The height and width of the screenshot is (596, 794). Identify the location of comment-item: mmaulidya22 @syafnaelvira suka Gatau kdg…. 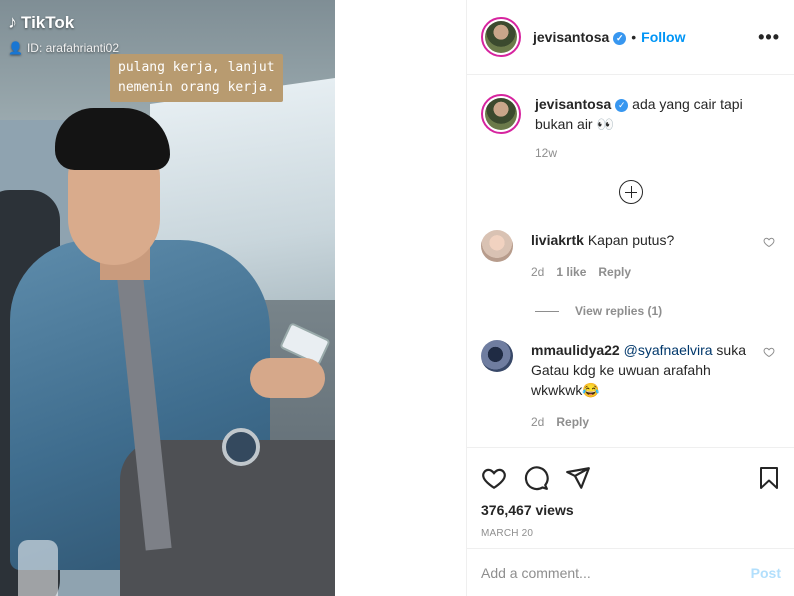
(631, 386).